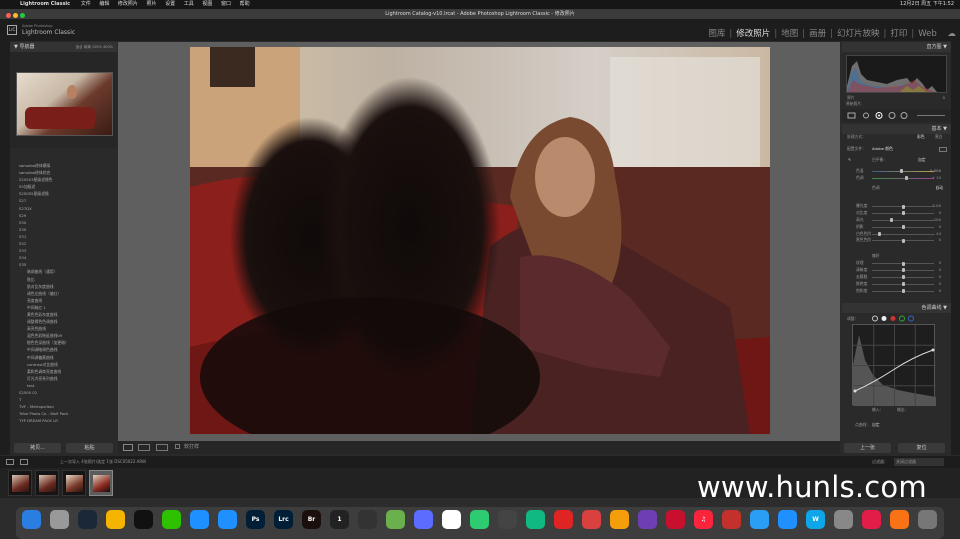 The width and height of the screenshot is (960, 539). Describe the element at coordinates (24, 462) in the screenshot. I see `second-window-icon` at that location.